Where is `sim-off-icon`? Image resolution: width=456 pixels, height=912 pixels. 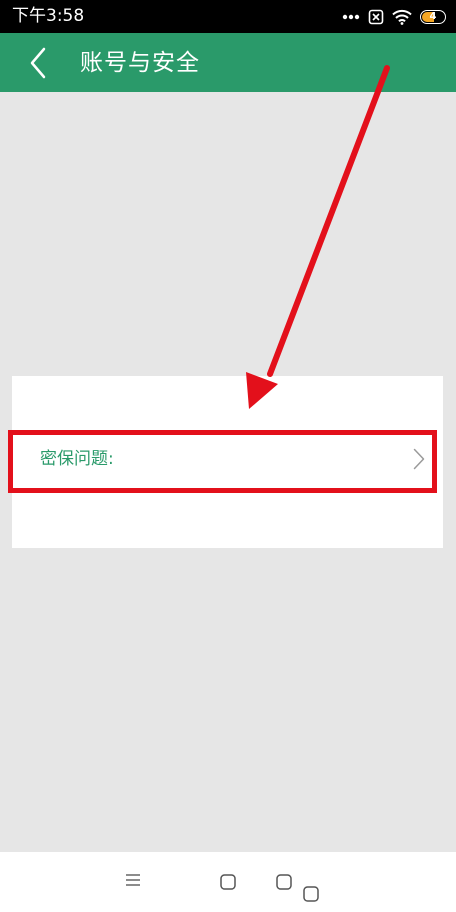
sim-off-icon is located at coordinates (376, 17).